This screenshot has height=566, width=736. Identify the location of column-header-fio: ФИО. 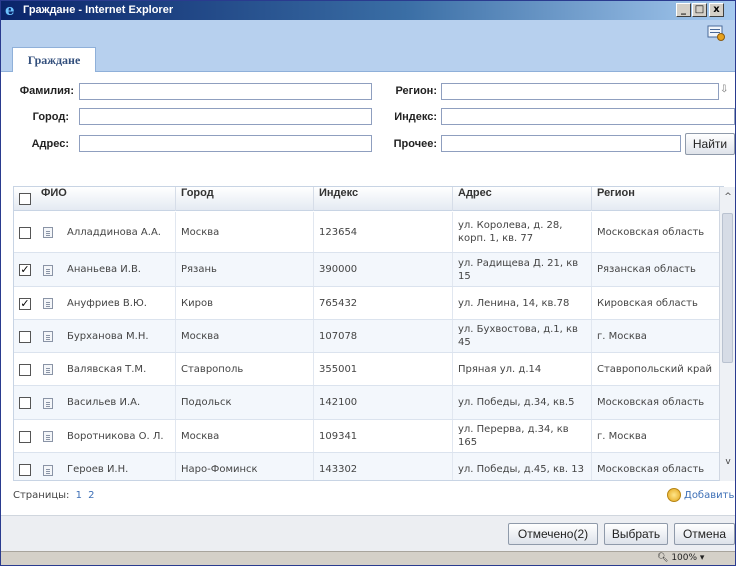
(106, 199).